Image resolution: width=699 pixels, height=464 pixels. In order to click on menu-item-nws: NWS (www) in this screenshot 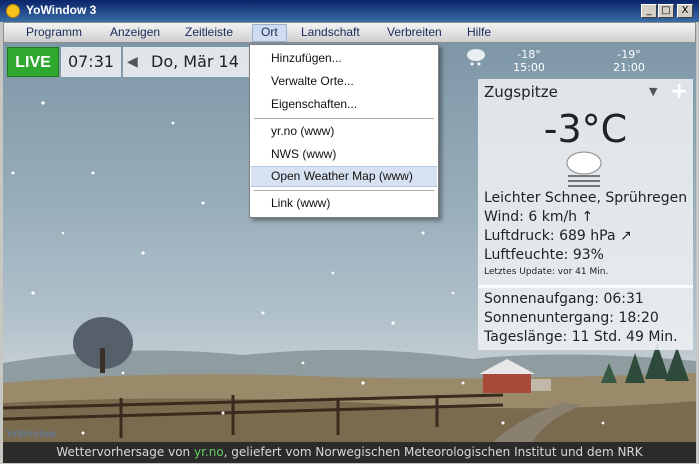, I will do `click(344, 154)`.